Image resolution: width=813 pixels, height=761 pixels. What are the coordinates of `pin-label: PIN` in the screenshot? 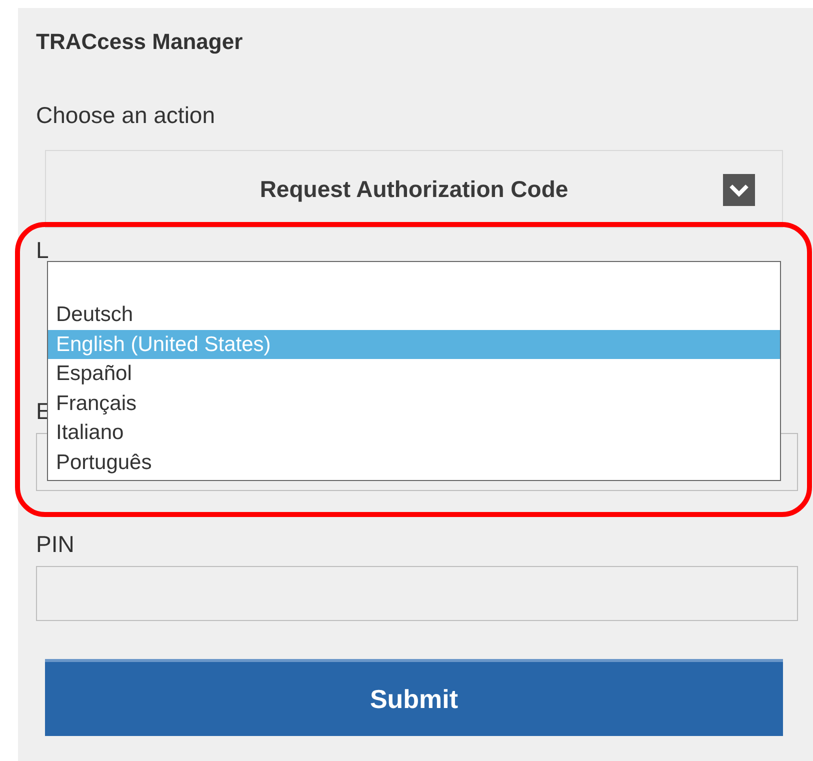 It's located at (55, 544).